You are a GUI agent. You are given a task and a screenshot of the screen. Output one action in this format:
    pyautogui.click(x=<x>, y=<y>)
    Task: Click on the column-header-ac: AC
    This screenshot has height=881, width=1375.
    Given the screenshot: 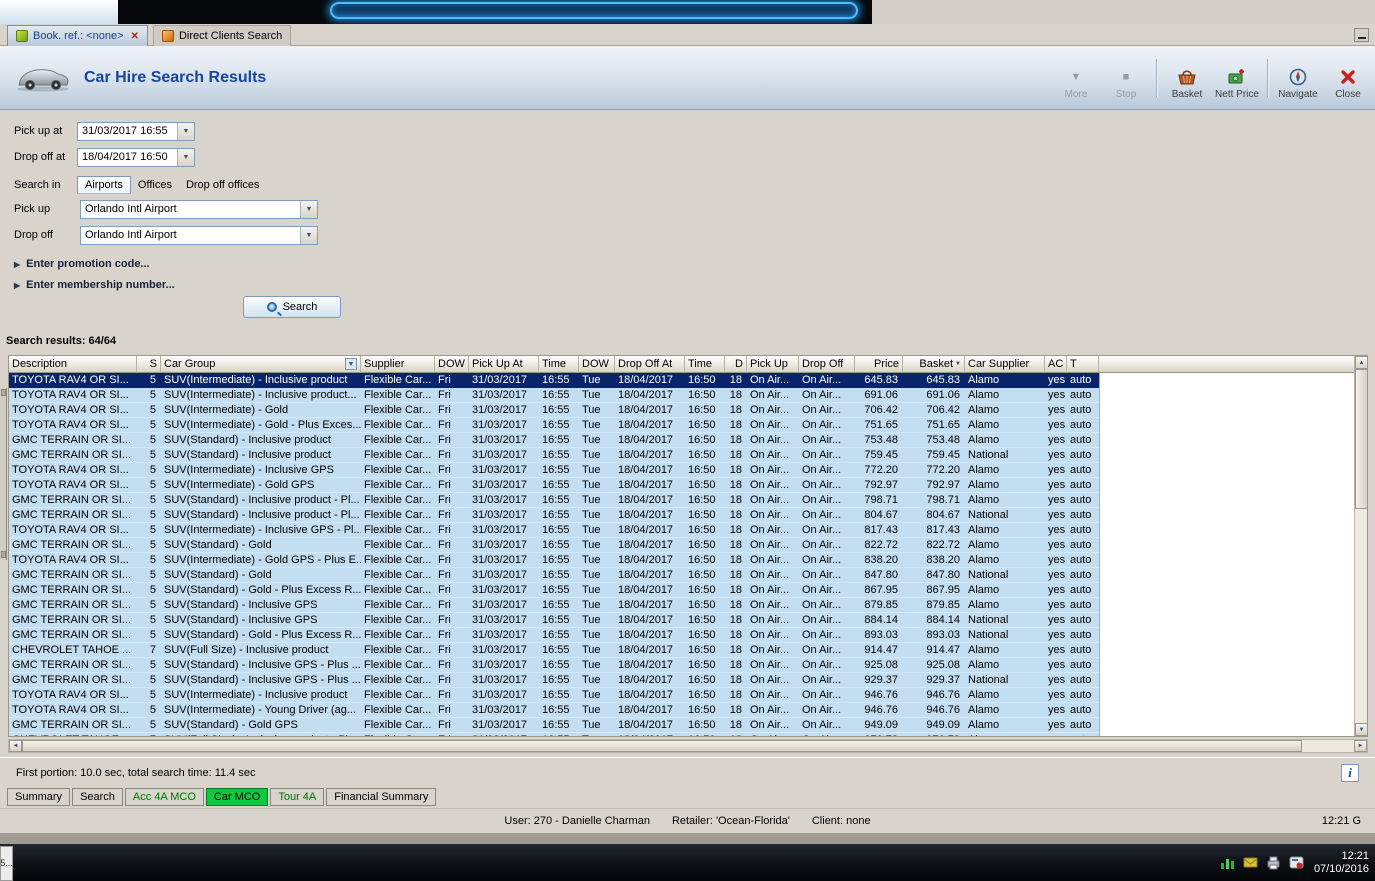 What is the action you would take?
    pyautogui.click(x=1056, y=364)
    